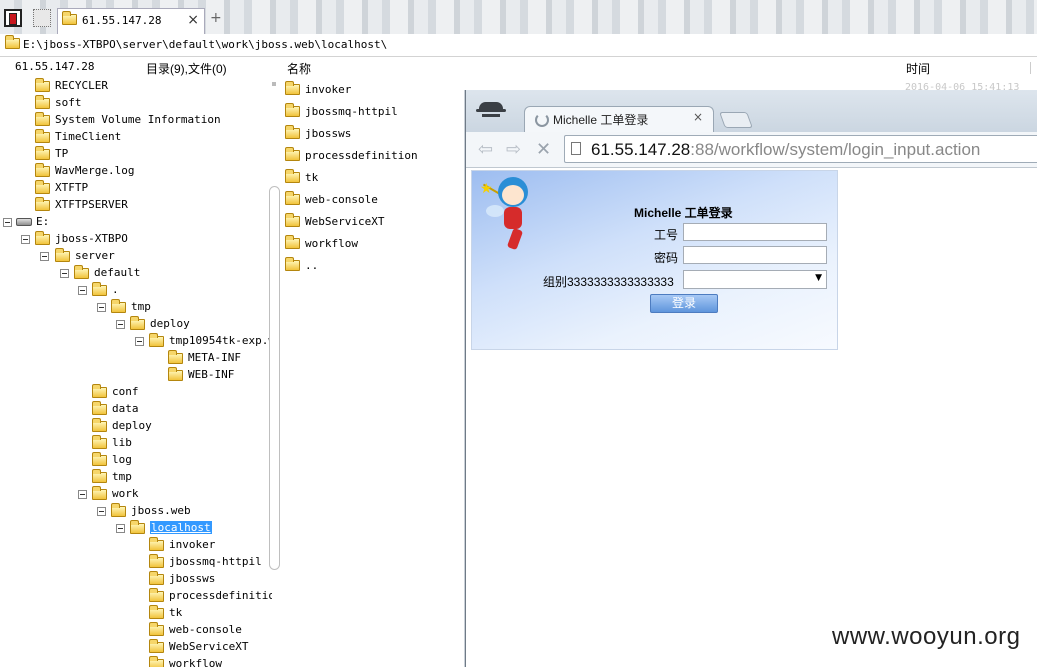  What do you see at coordinates (122, 459) in the screenshot?
I see `tree-item-label: log` at bounding box center [122, 459].